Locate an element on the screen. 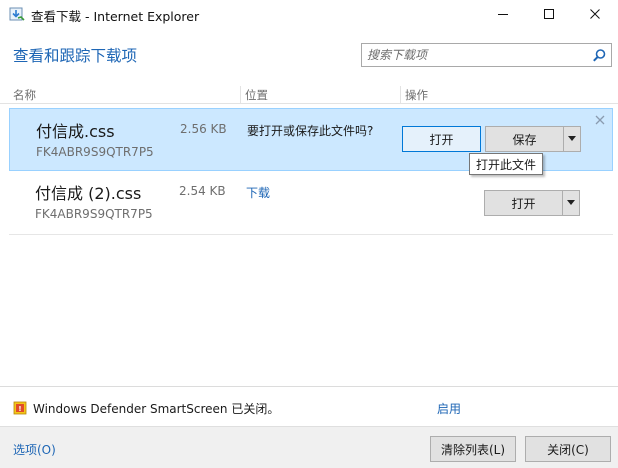 This screenshot has height=468, width=618. file-size: 2.56 KB is located at coordinates (203, 129).